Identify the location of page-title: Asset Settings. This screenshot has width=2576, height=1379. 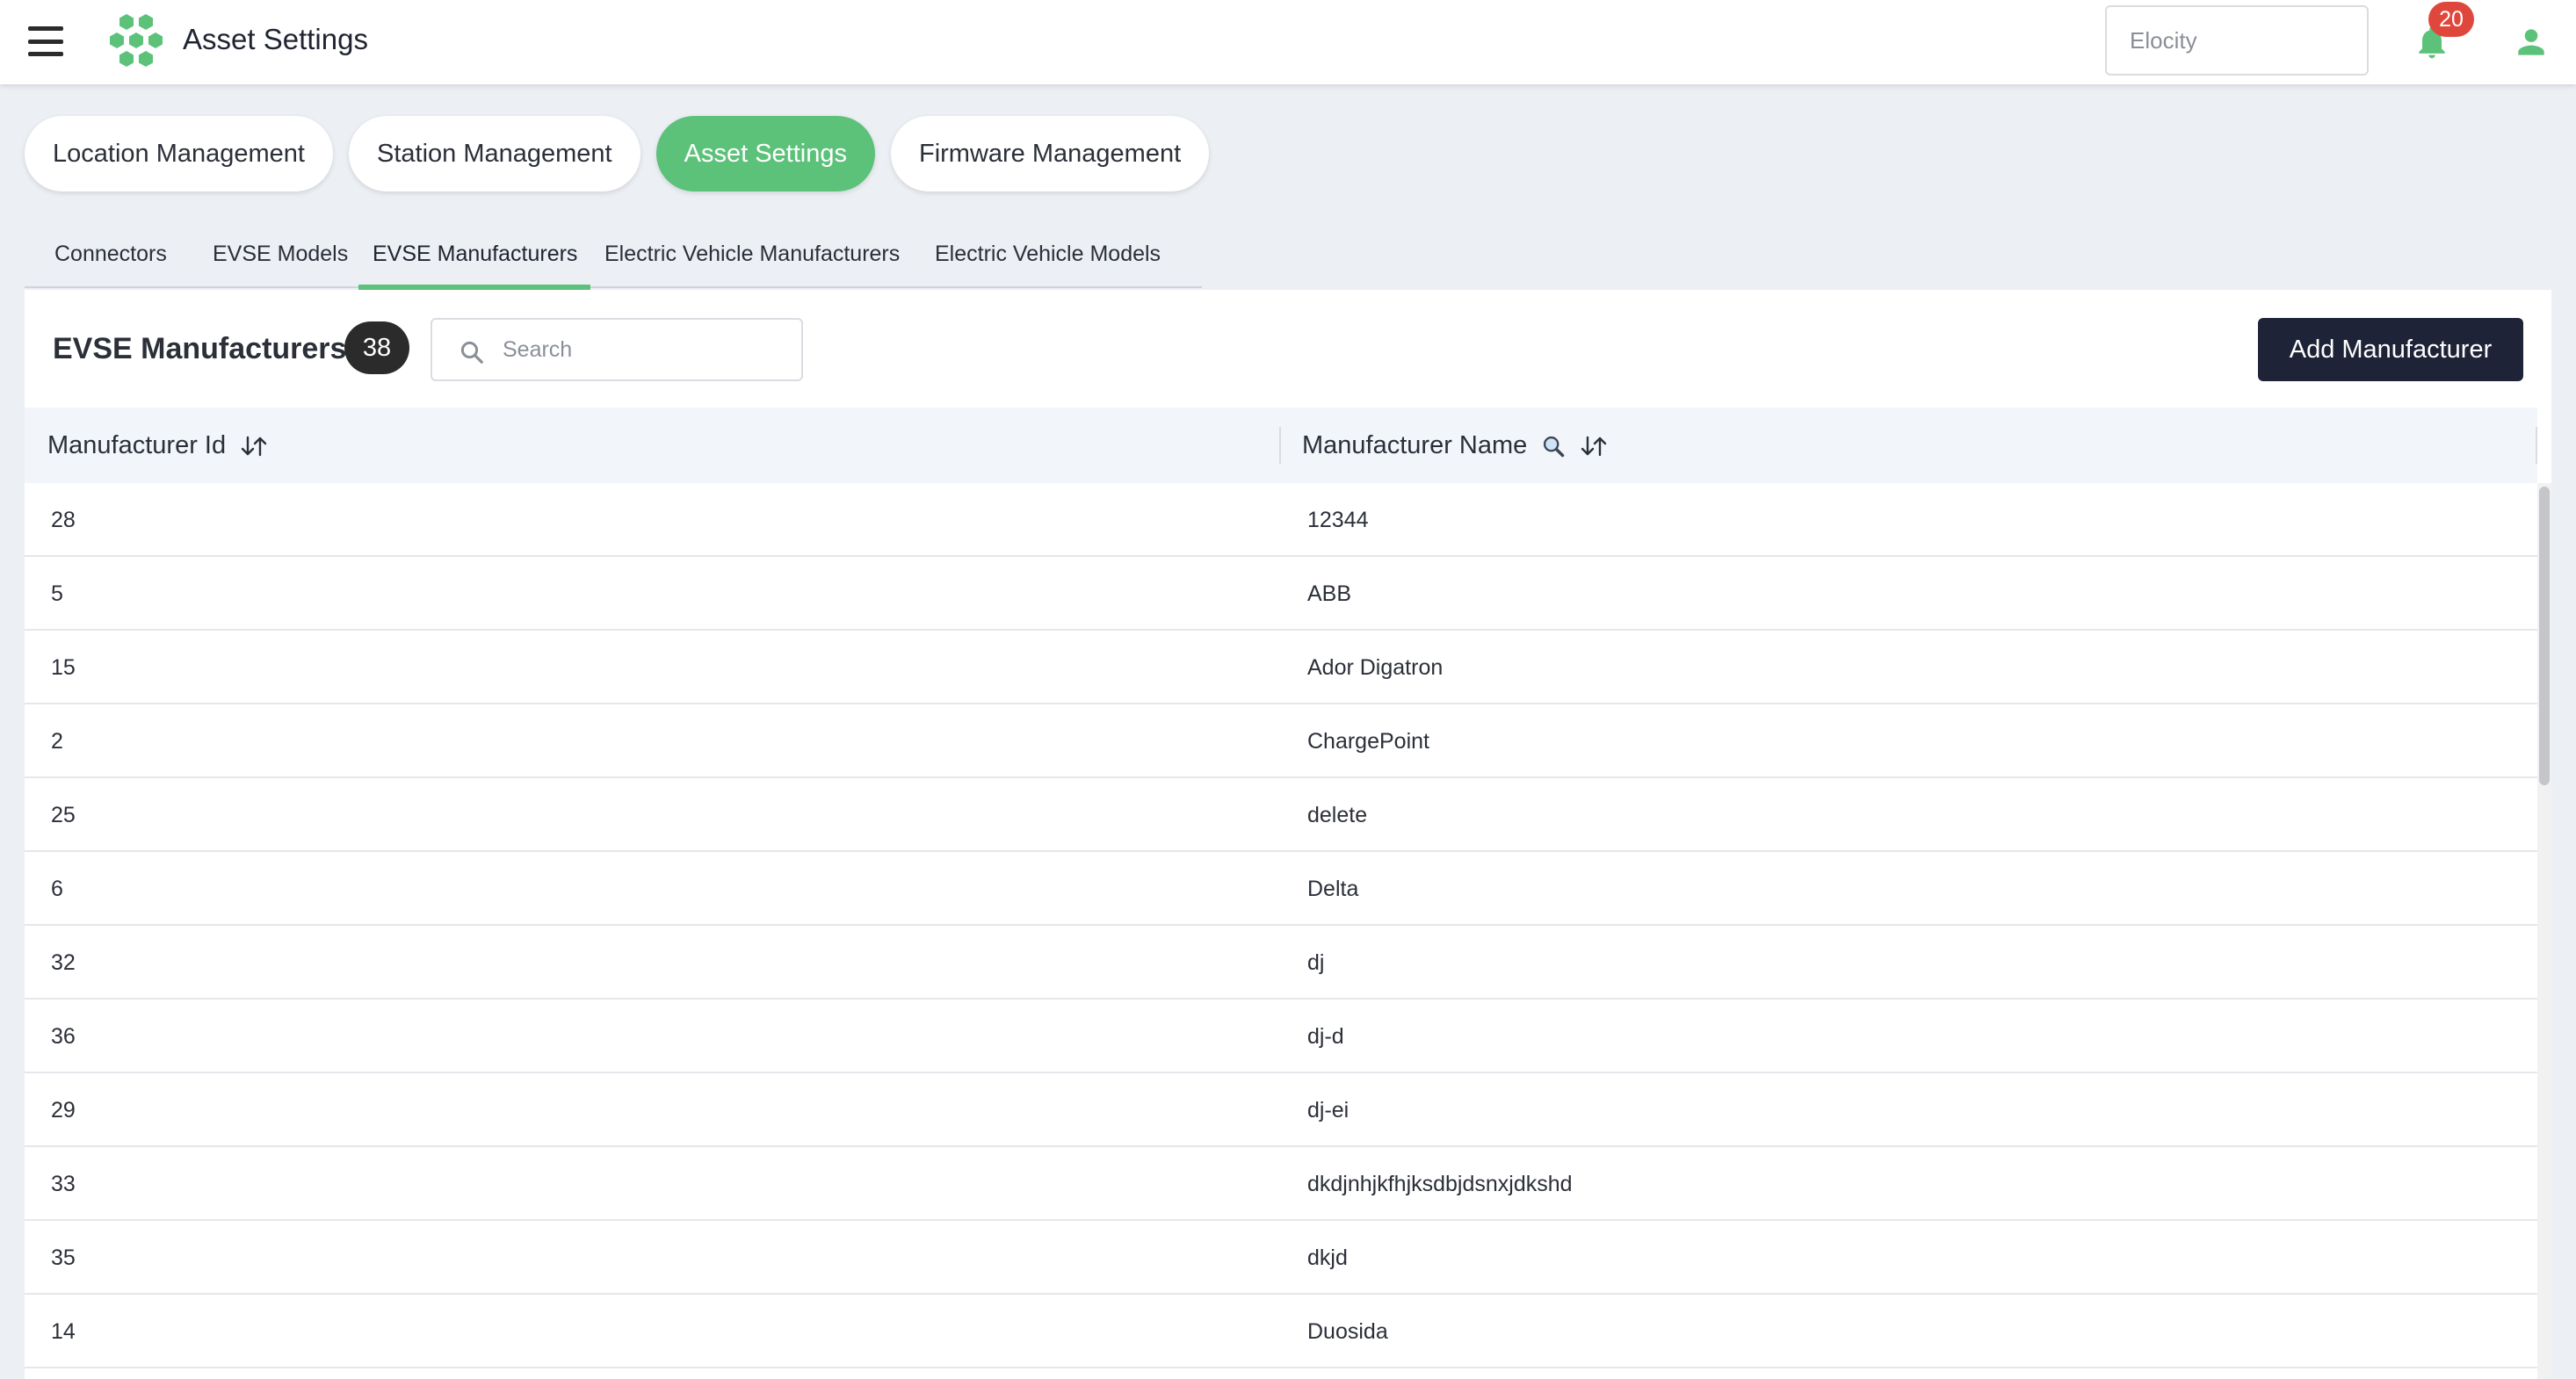
(275, 39).